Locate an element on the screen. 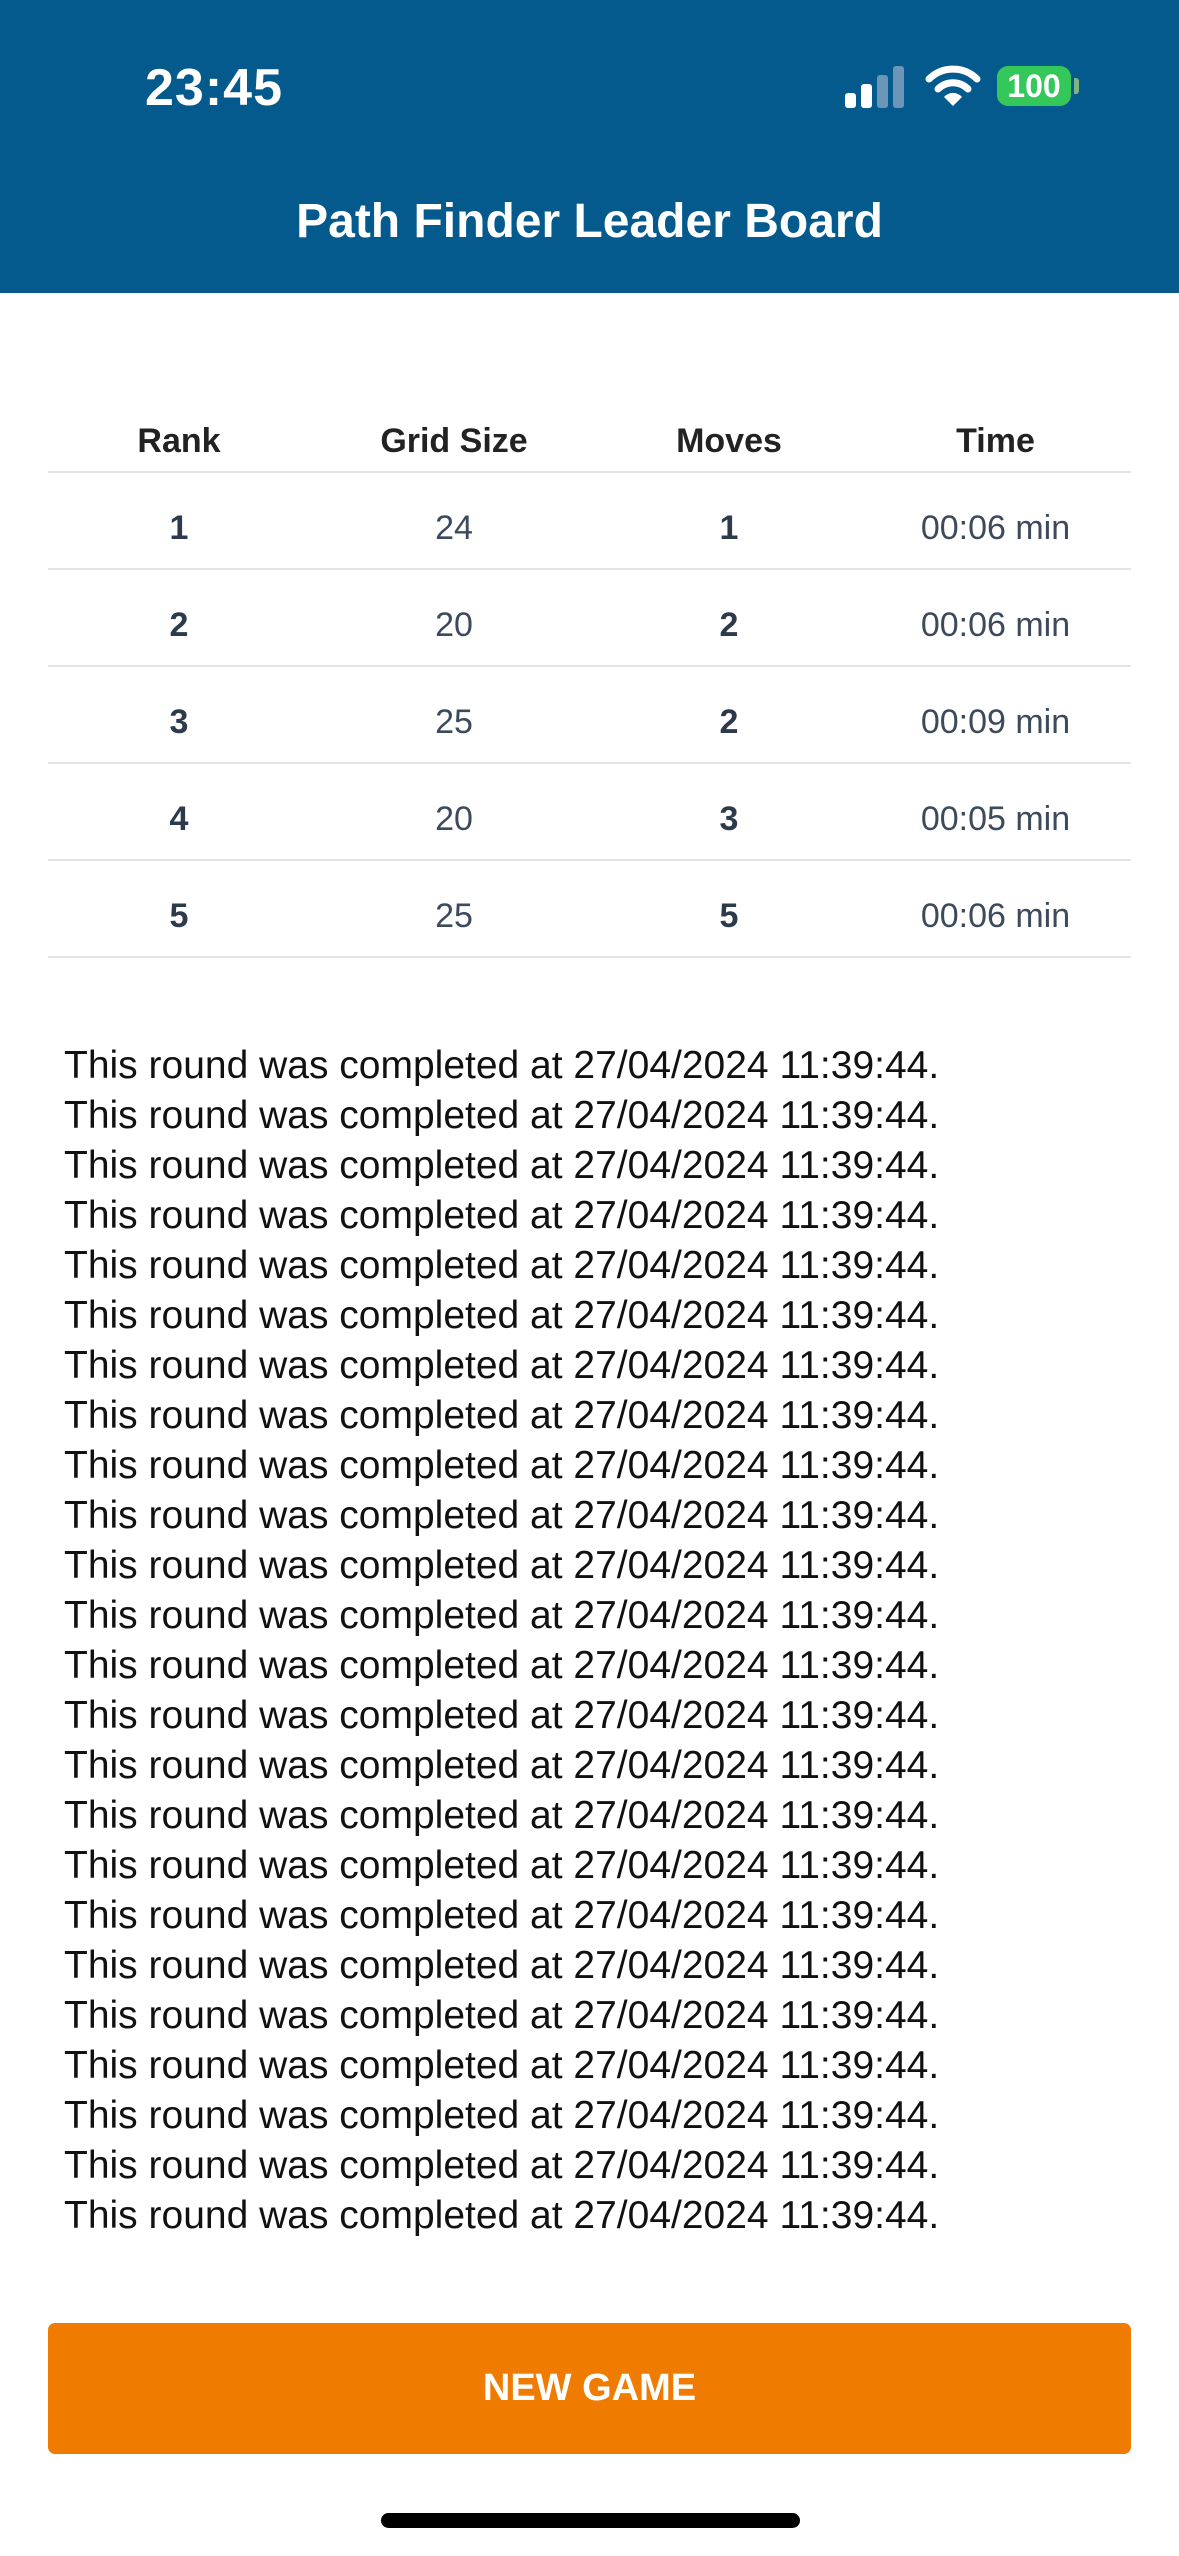 This screenshot has width=1179, height=2556. grid-size-cell: 24 is located at coordinates (454, 528).